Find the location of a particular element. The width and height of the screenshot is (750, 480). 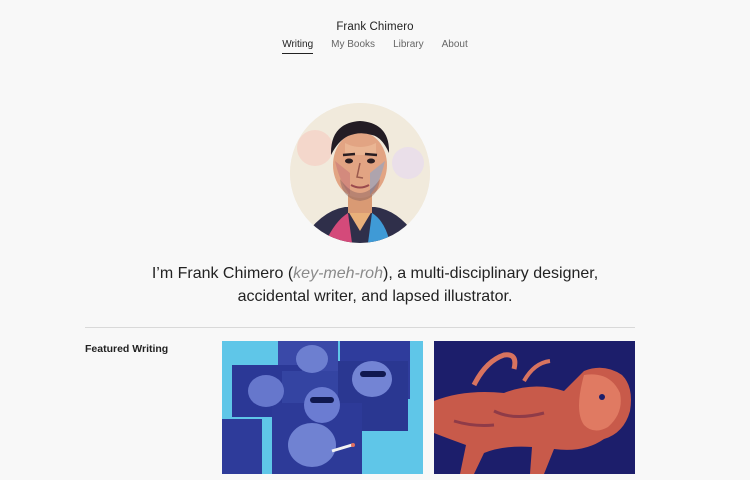

avatar is located at coordinates (360, 173).